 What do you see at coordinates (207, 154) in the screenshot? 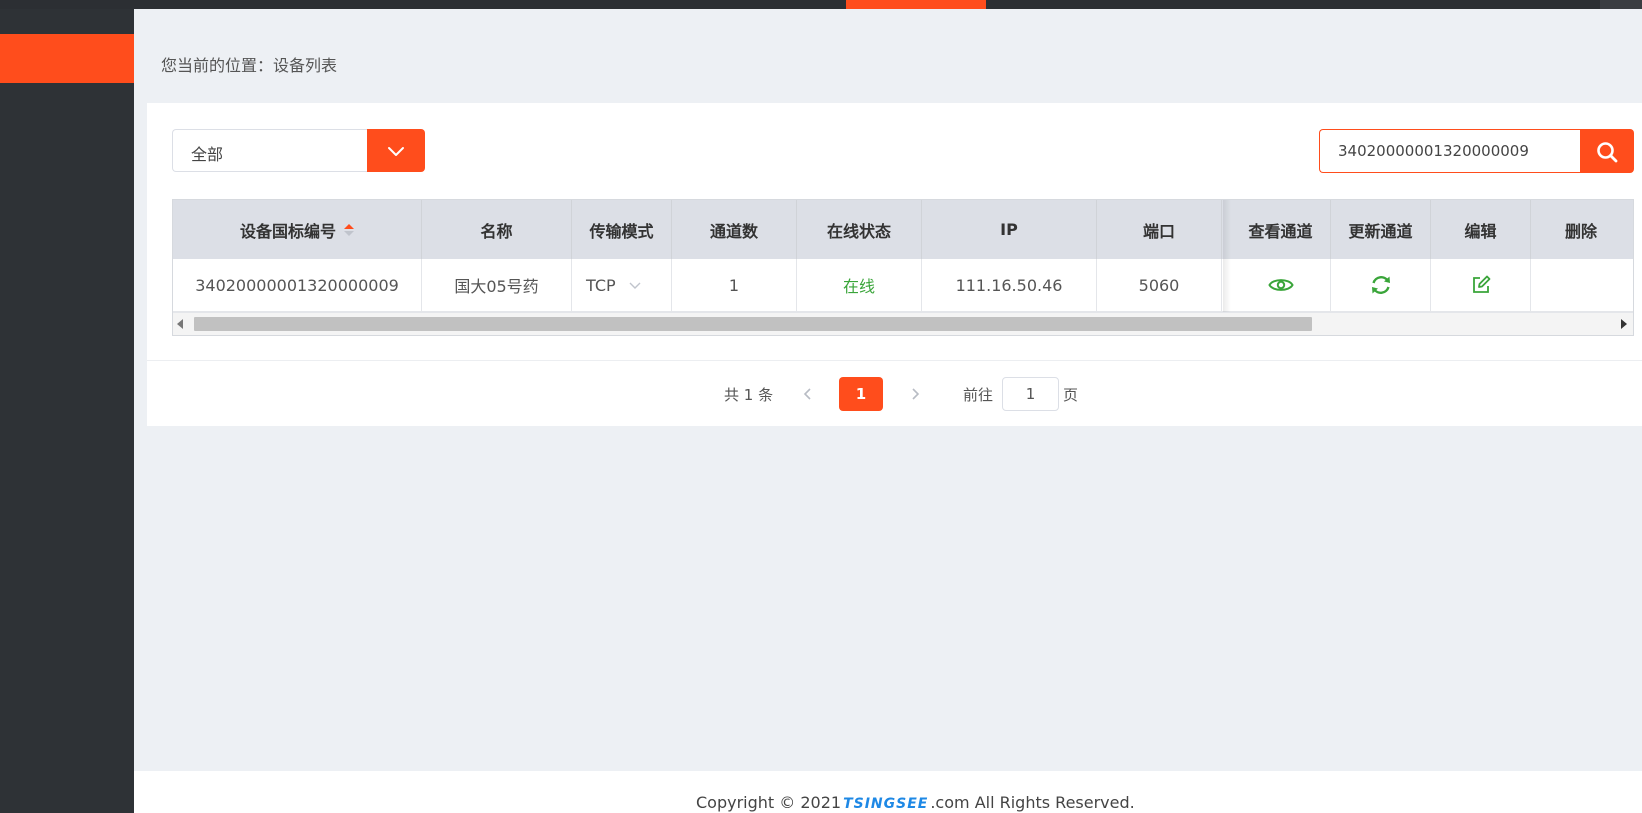
I see `status-filter-value: 全部` at bounding box center [207, 154].